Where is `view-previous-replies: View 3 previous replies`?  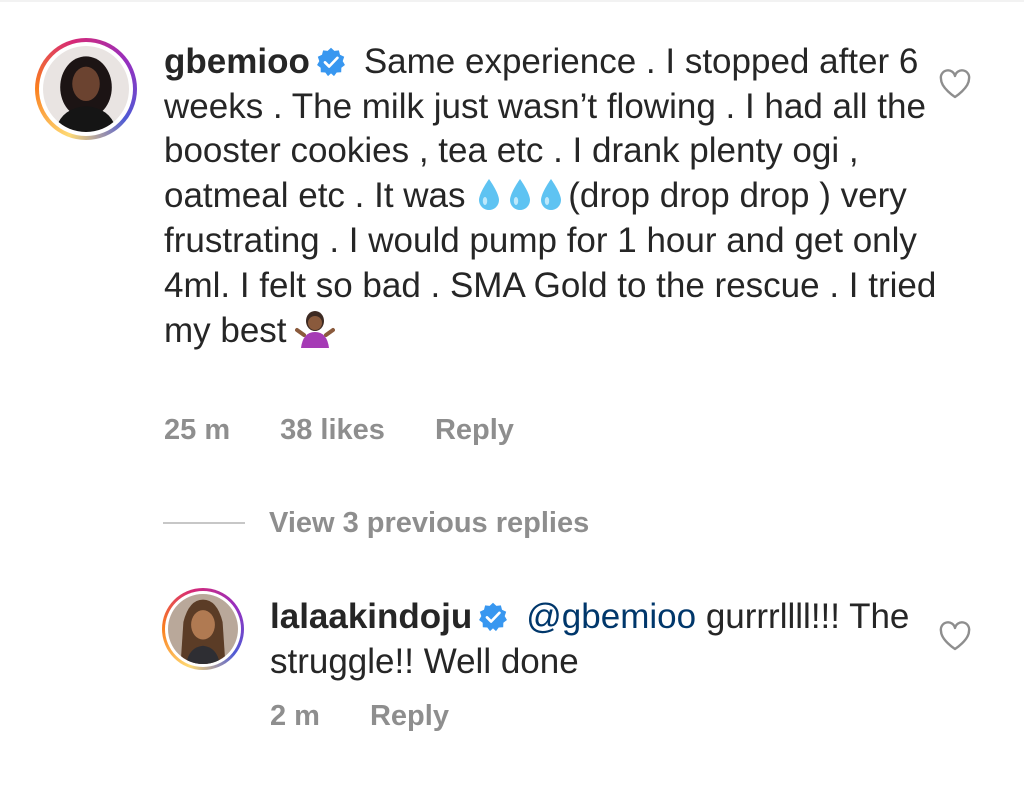 view-previous-replies: View 3 previous replies is located at coordinates (376, 523).